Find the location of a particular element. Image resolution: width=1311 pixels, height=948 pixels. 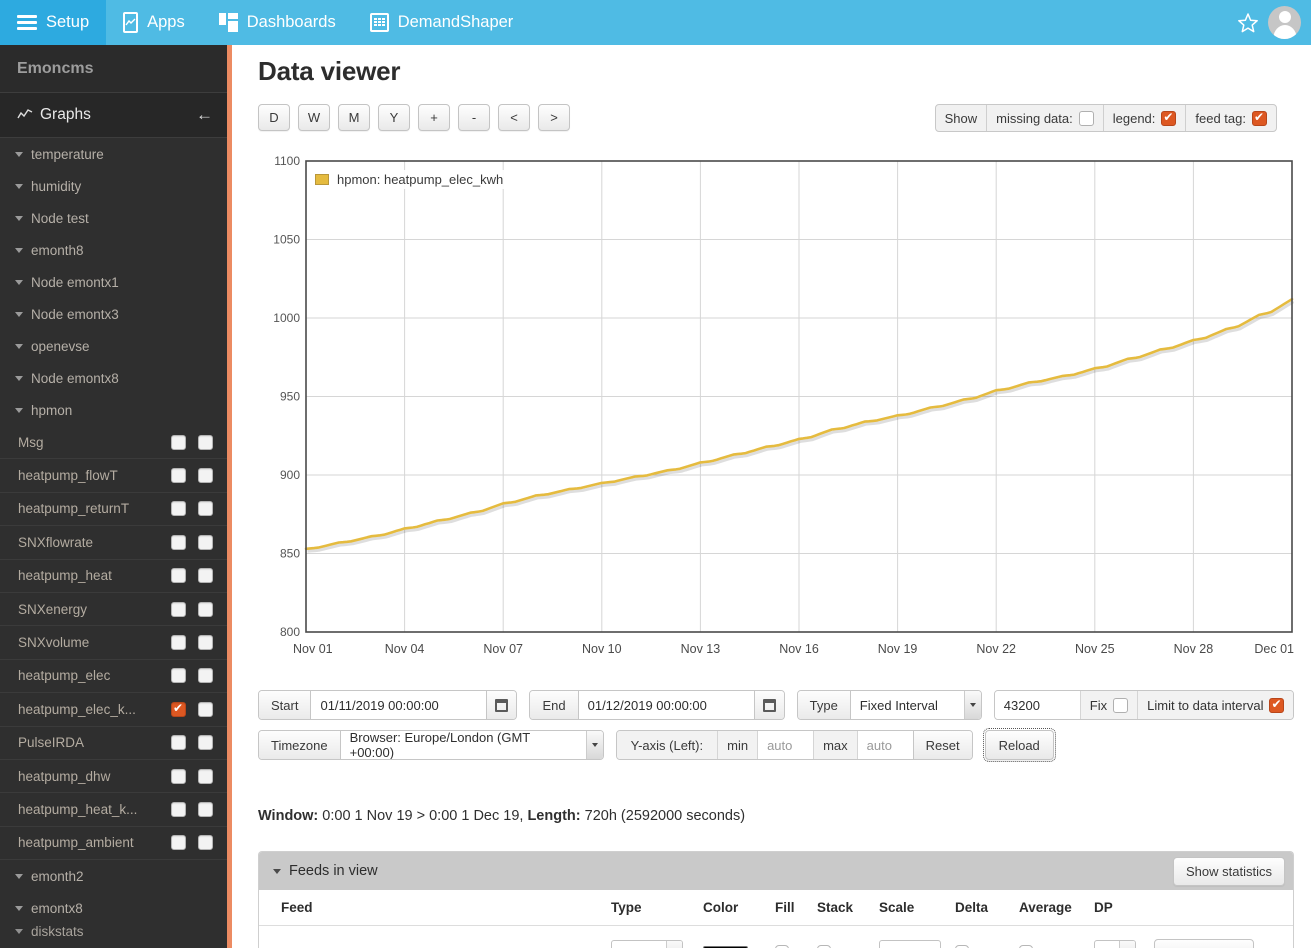

limit-cell: Limit to data interval is located at coordinates (1215, 705).